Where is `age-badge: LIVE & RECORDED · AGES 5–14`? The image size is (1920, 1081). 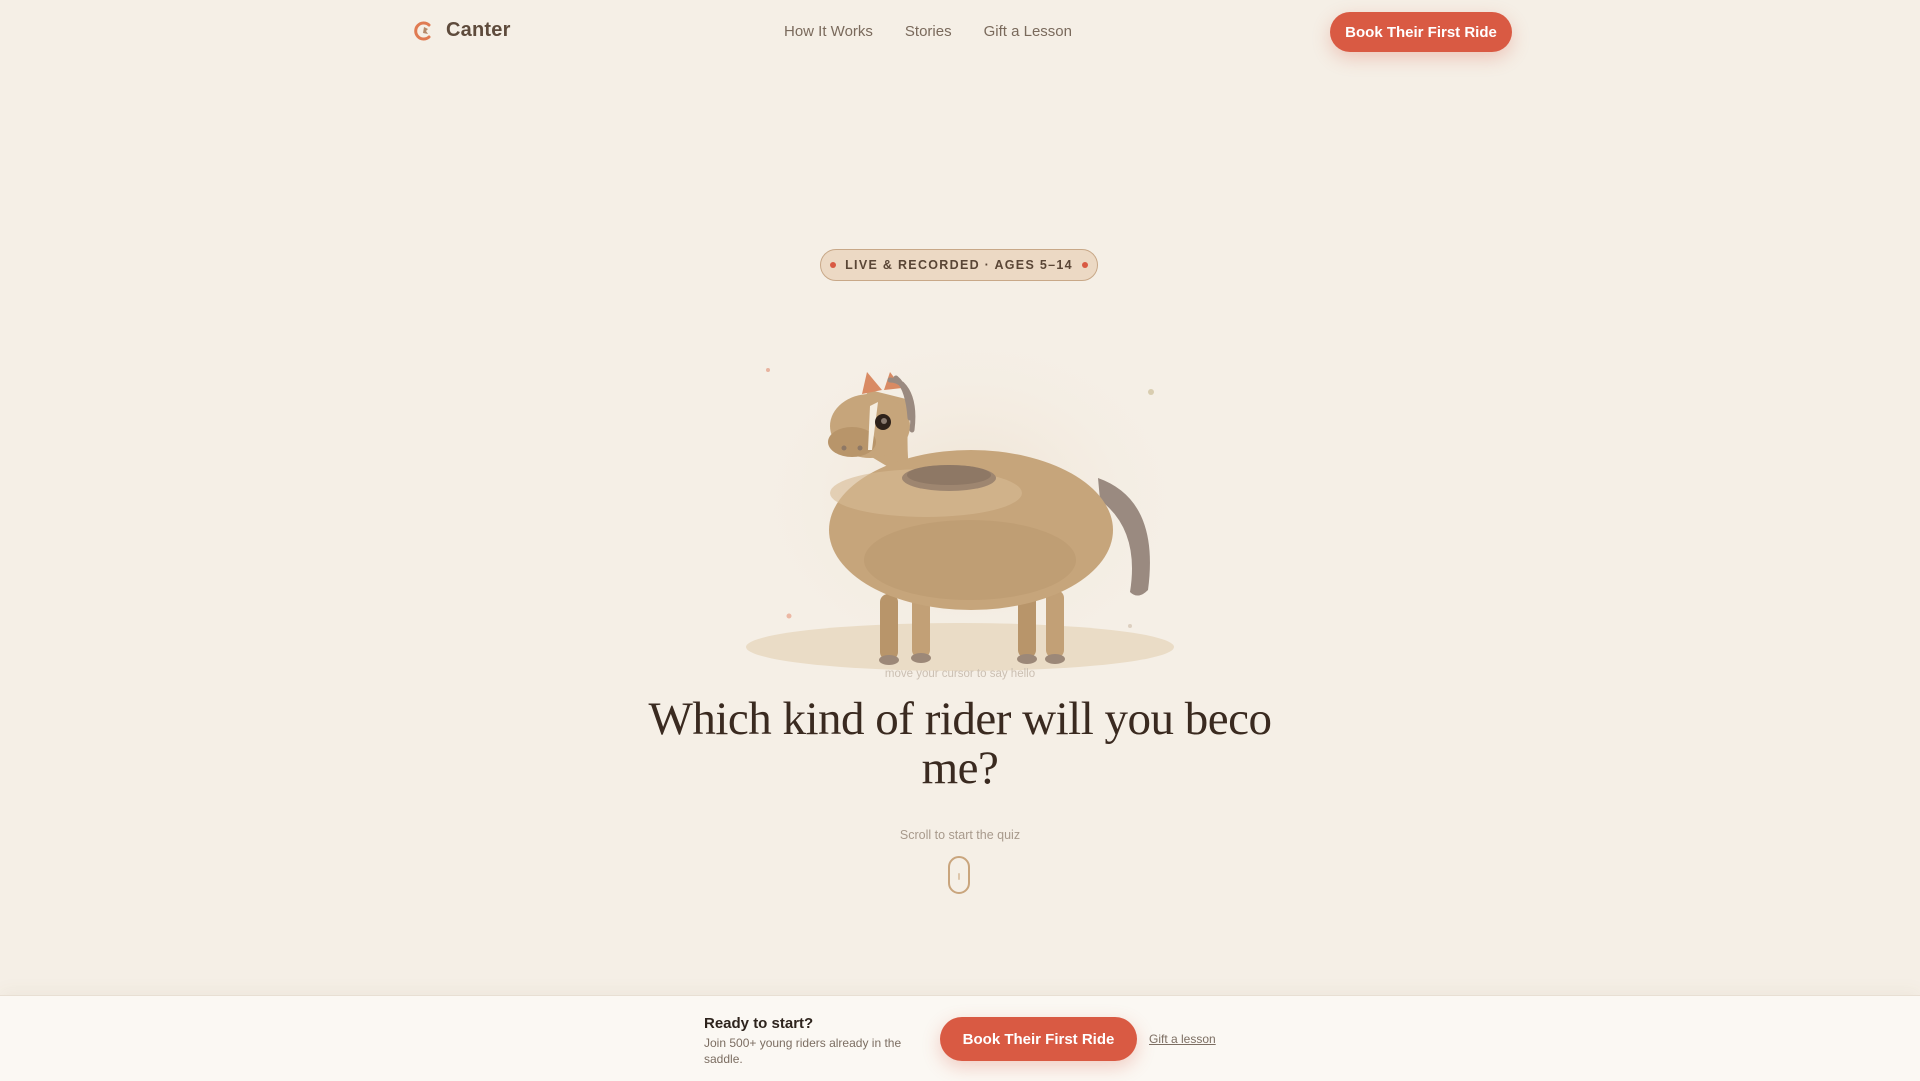
age-badge: LIVE & RECORDED · AGES 5–14 is located at coordinates (959, 265).